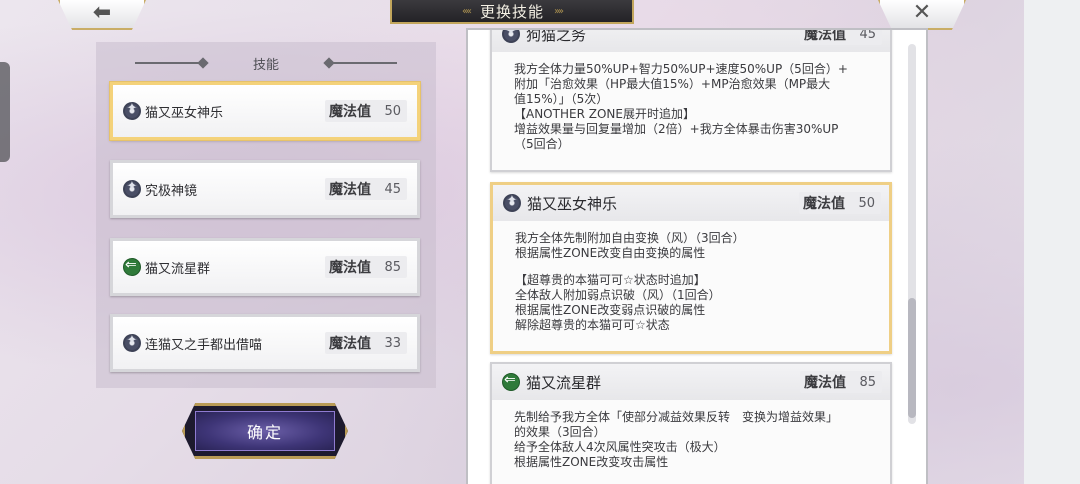 Image resolution: width=1080 pixels, height=484 pixels. I want to click on back-button: ⬅, so click(102, 15).